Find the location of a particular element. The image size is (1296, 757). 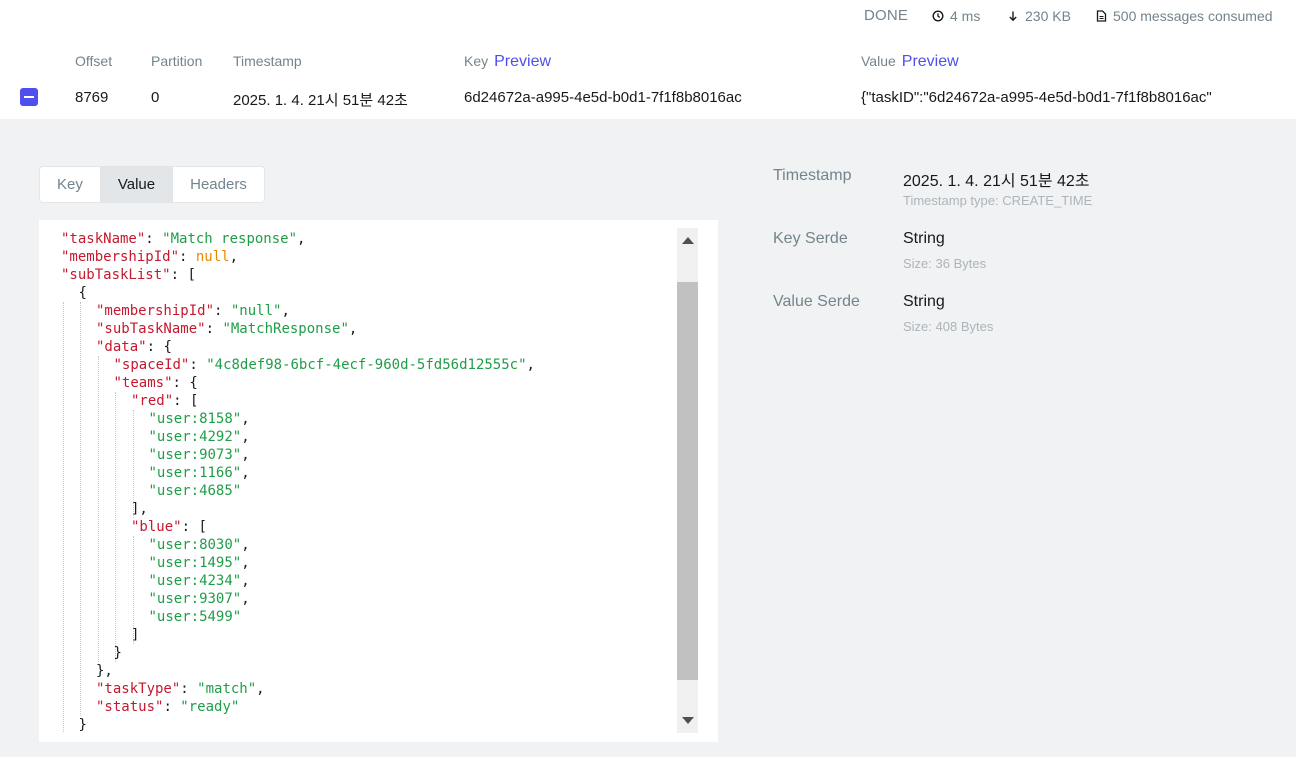

key-preview-button: Preview is located at coordinates (522, 61).